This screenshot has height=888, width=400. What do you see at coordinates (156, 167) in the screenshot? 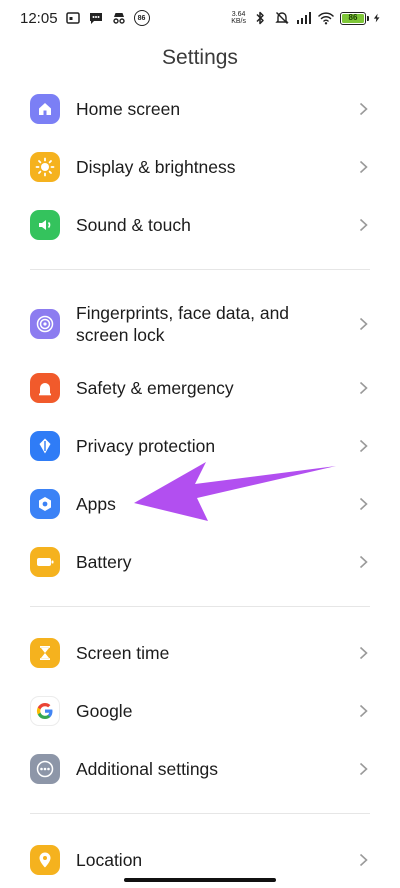
I see `item-label: Display & brightness` at bounding box center [156, 167].